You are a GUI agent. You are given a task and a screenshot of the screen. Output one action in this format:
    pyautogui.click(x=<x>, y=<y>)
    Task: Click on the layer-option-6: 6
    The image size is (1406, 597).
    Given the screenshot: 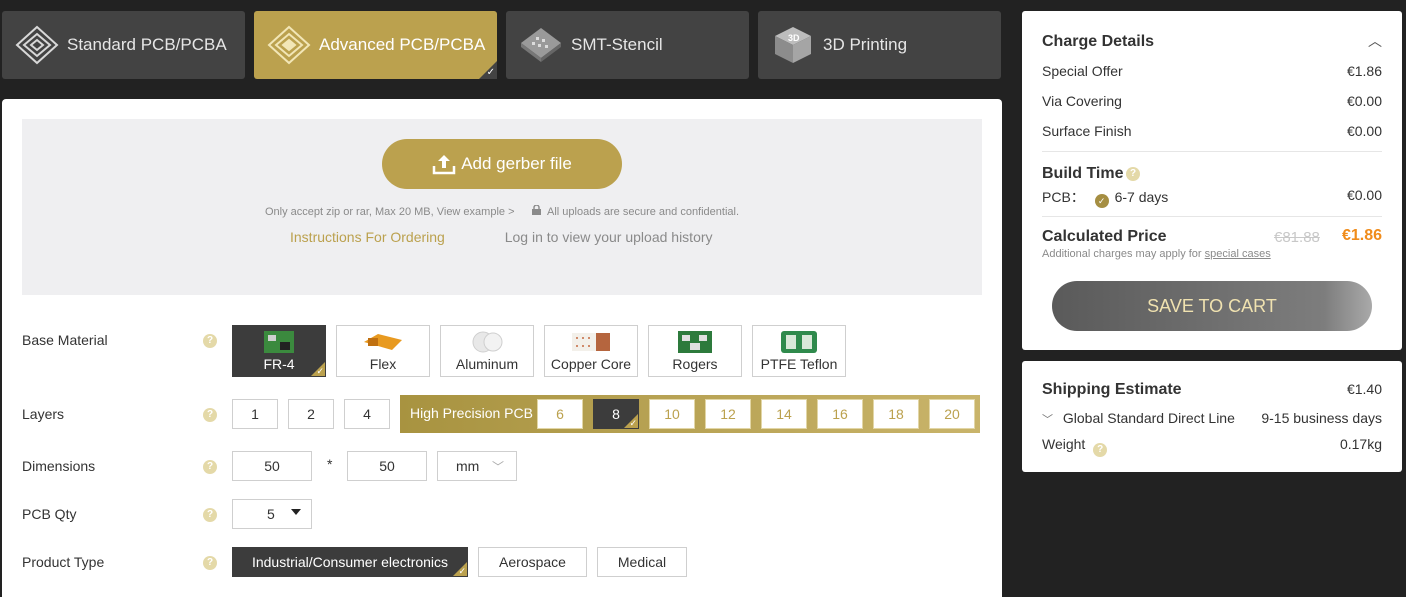 What is the action you would take?
    pyautogui.click(x=560, y=414)
    